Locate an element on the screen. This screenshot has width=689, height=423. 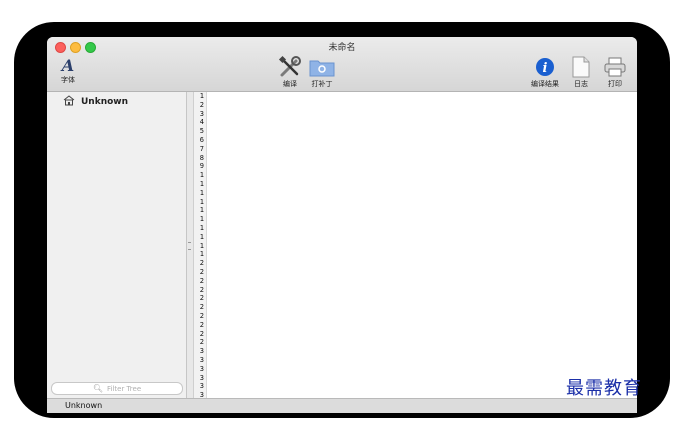
info-icon: i is located at coordinates (545, 67).